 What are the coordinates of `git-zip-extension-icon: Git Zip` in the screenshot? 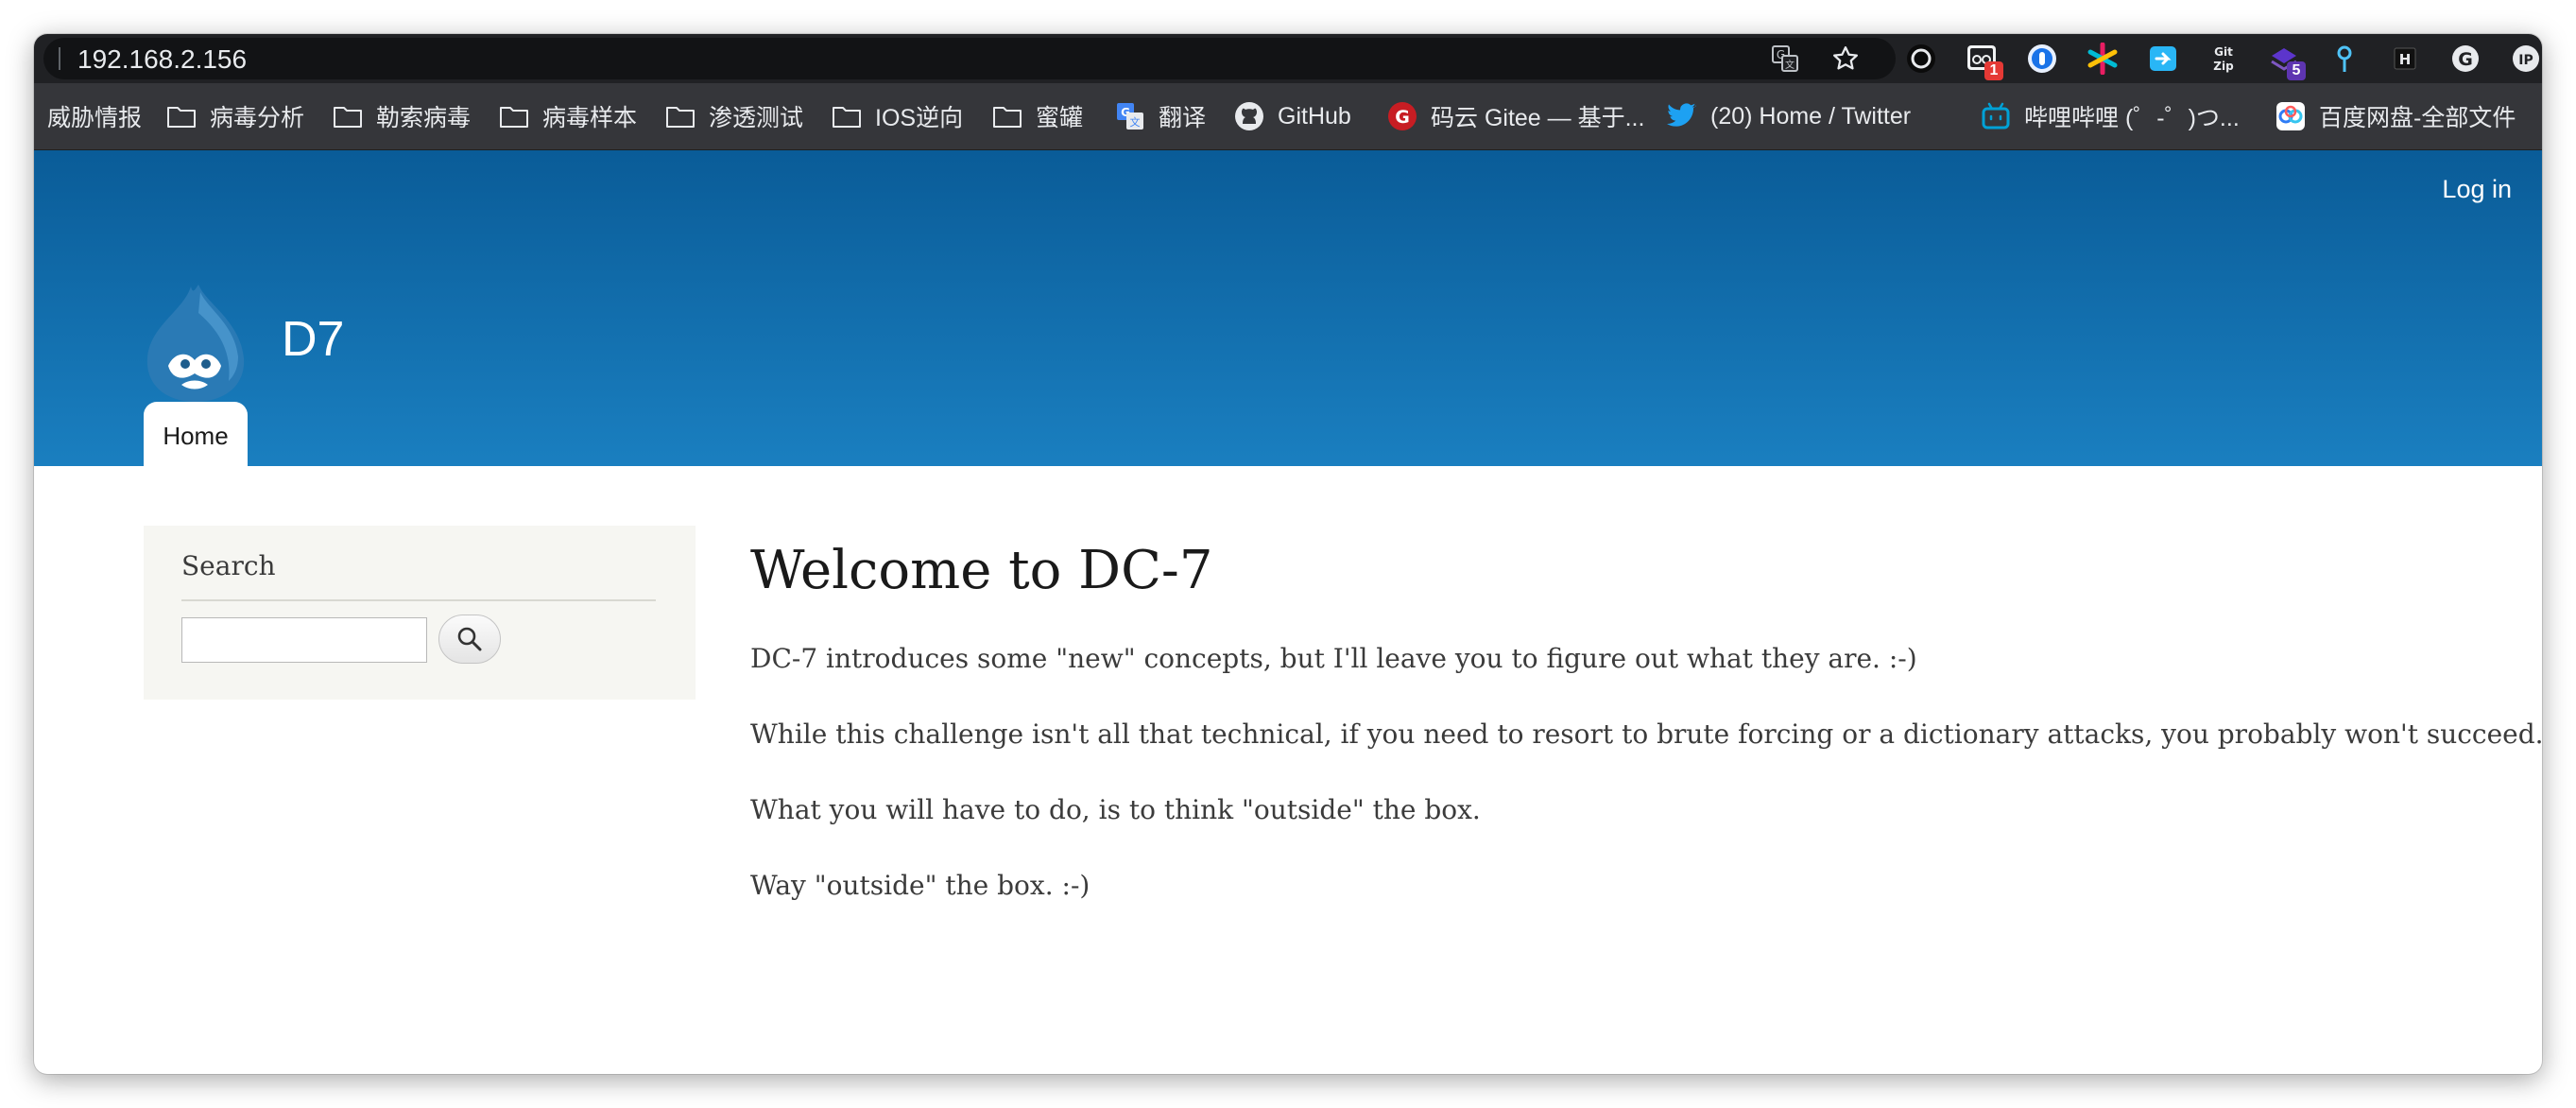 It's located at (2223, 59).